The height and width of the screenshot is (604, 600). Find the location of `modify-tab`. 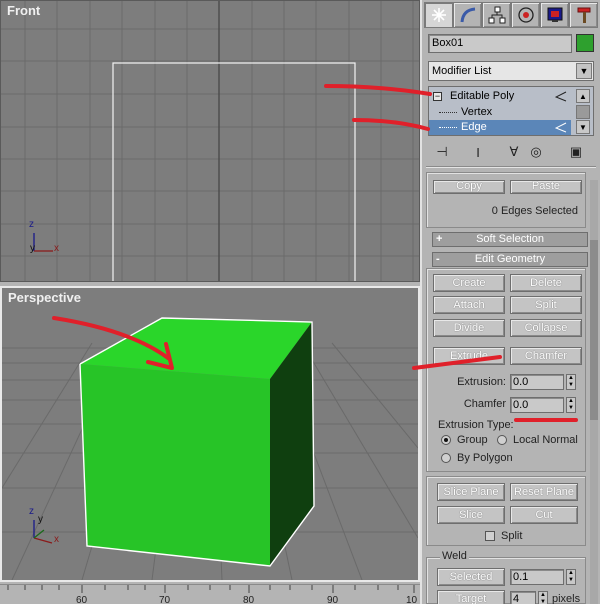

modify-tab is located at coordinates (467, 15).